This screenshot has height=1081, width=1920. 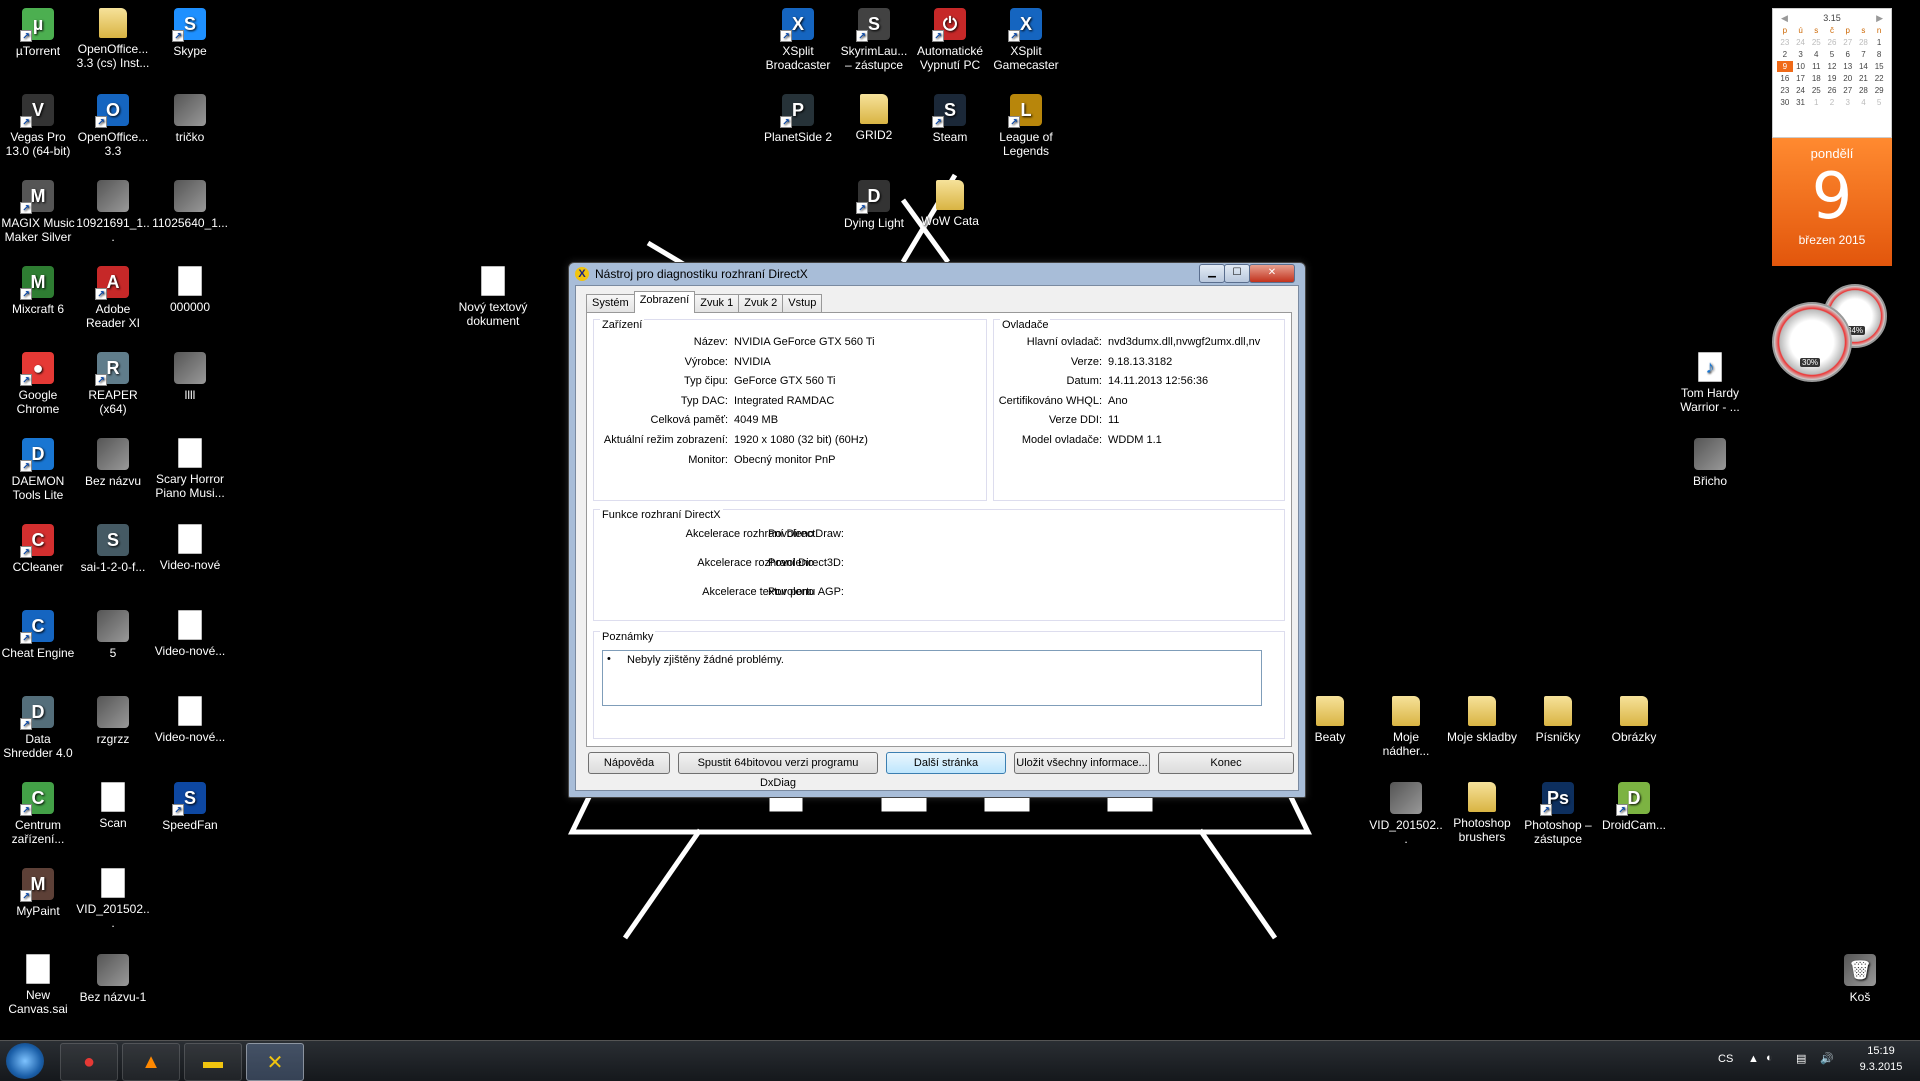 What do you see at coordinates (1816, 54) in the screenshot?
I see `calendar-day: 4` at bounding box center [1816, 54].